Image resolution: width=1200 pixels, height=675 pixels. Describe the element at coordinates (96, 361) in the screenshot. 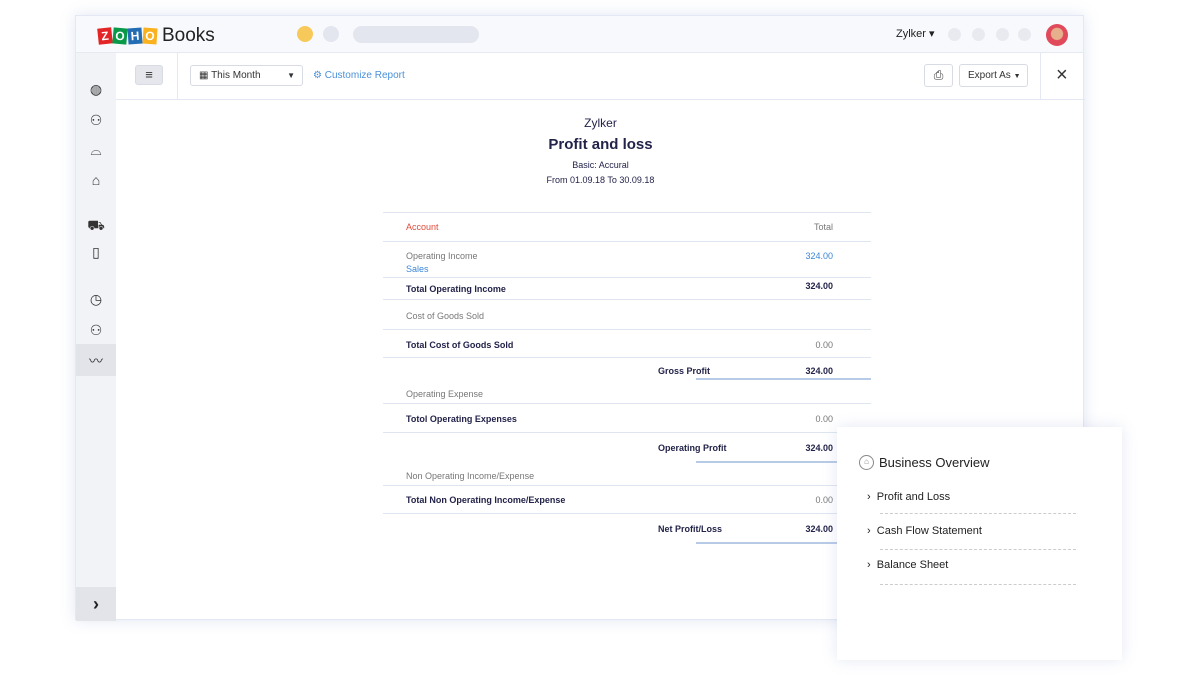

I see `reports-icon: 〰` at that location.